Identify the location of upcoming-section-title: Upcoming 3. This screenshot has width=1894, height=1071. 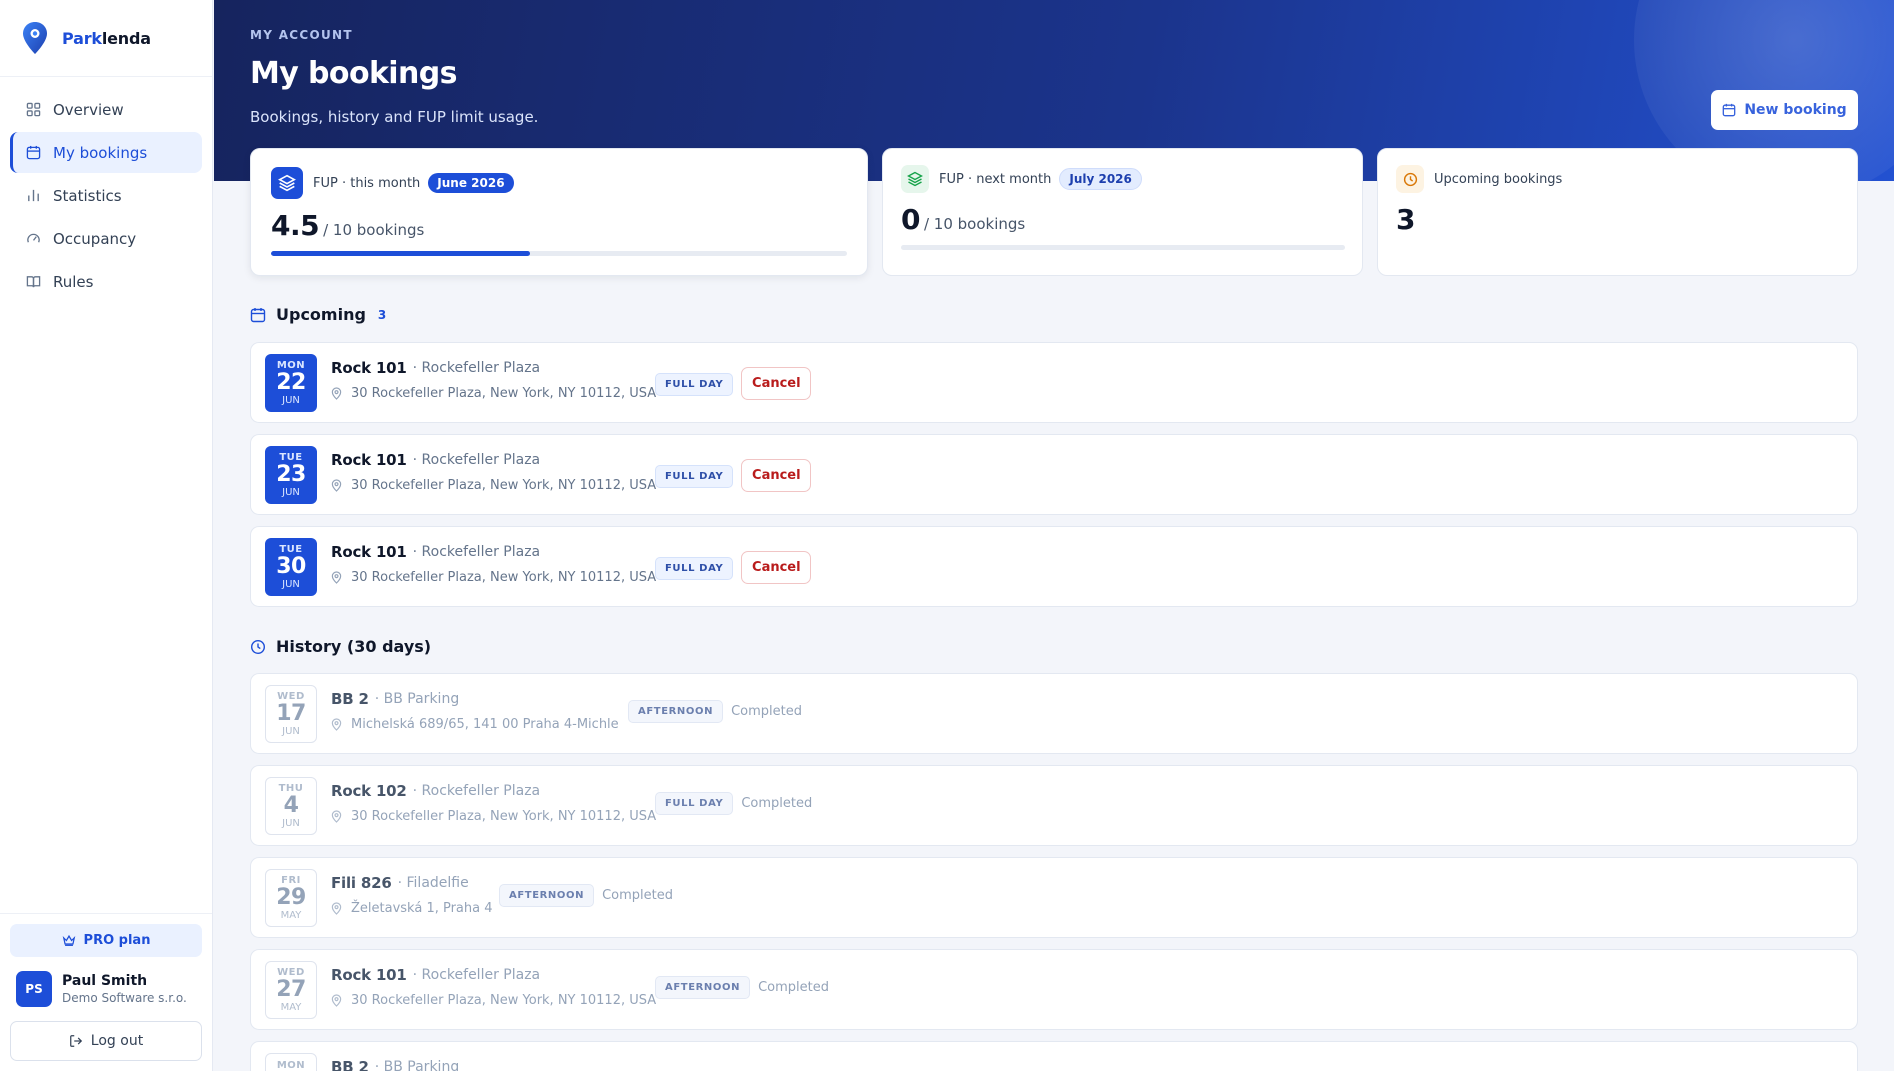
(318, 314).